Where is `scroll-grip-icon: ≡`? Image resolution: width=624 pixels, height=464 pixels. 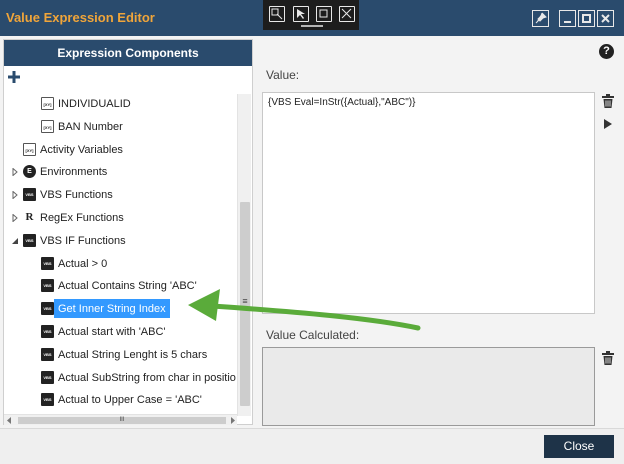
scroll-grip-icon: ≡ is located at coordinates (245, 301).